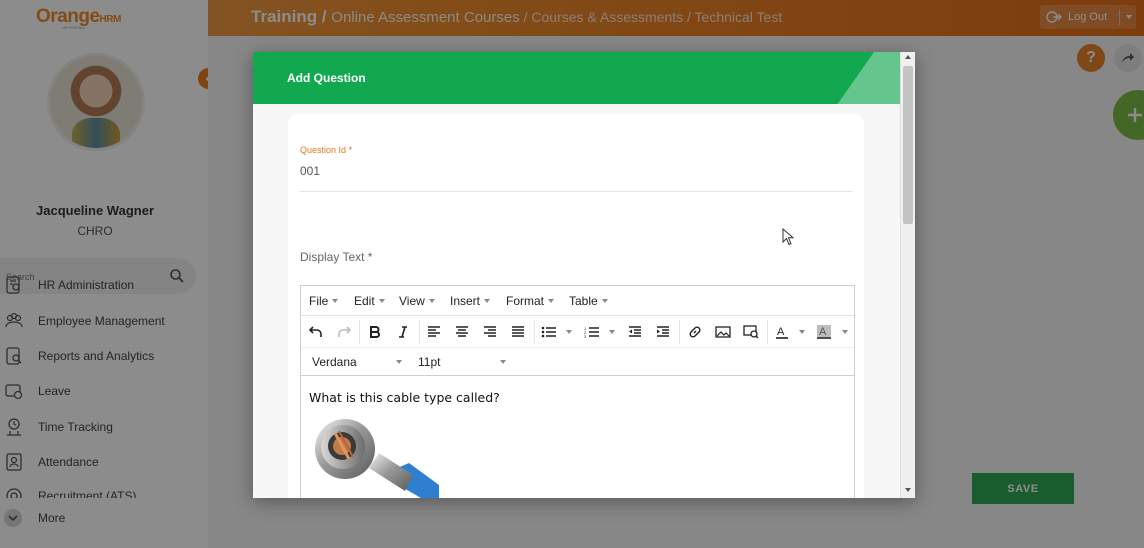 The image size is (1144, 548). I want to click on align-left-icon, so click(434, 331).